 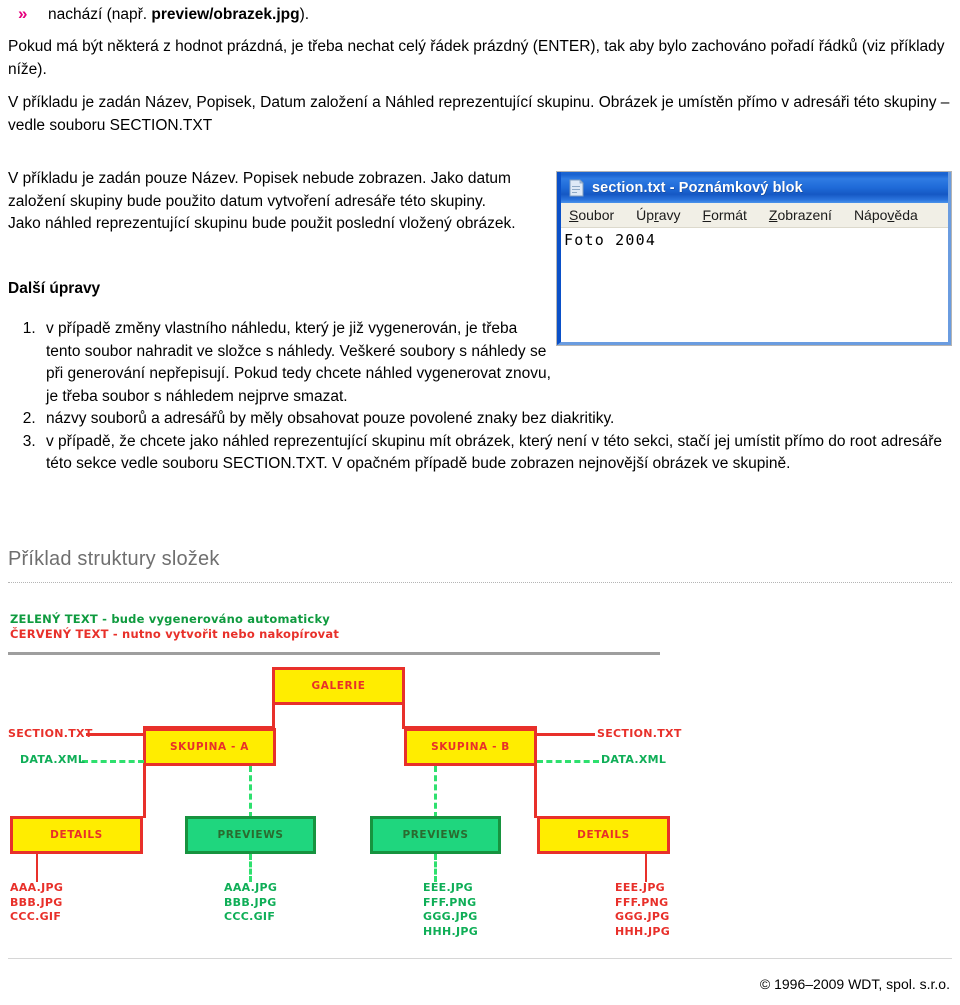 I want to click on diagram-node-skupina-b: SKUPINA - B, so click(x=470, y=747).